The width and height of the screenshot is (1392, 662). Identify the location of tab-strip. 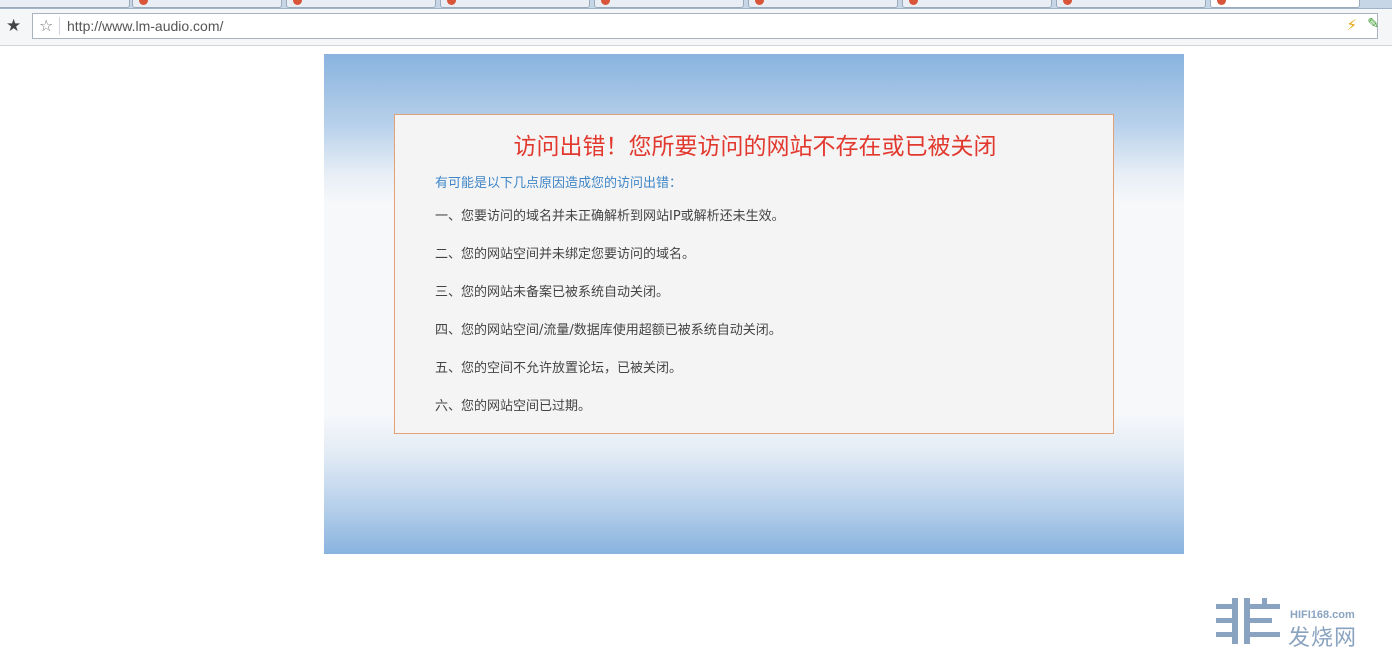
(696, 4).